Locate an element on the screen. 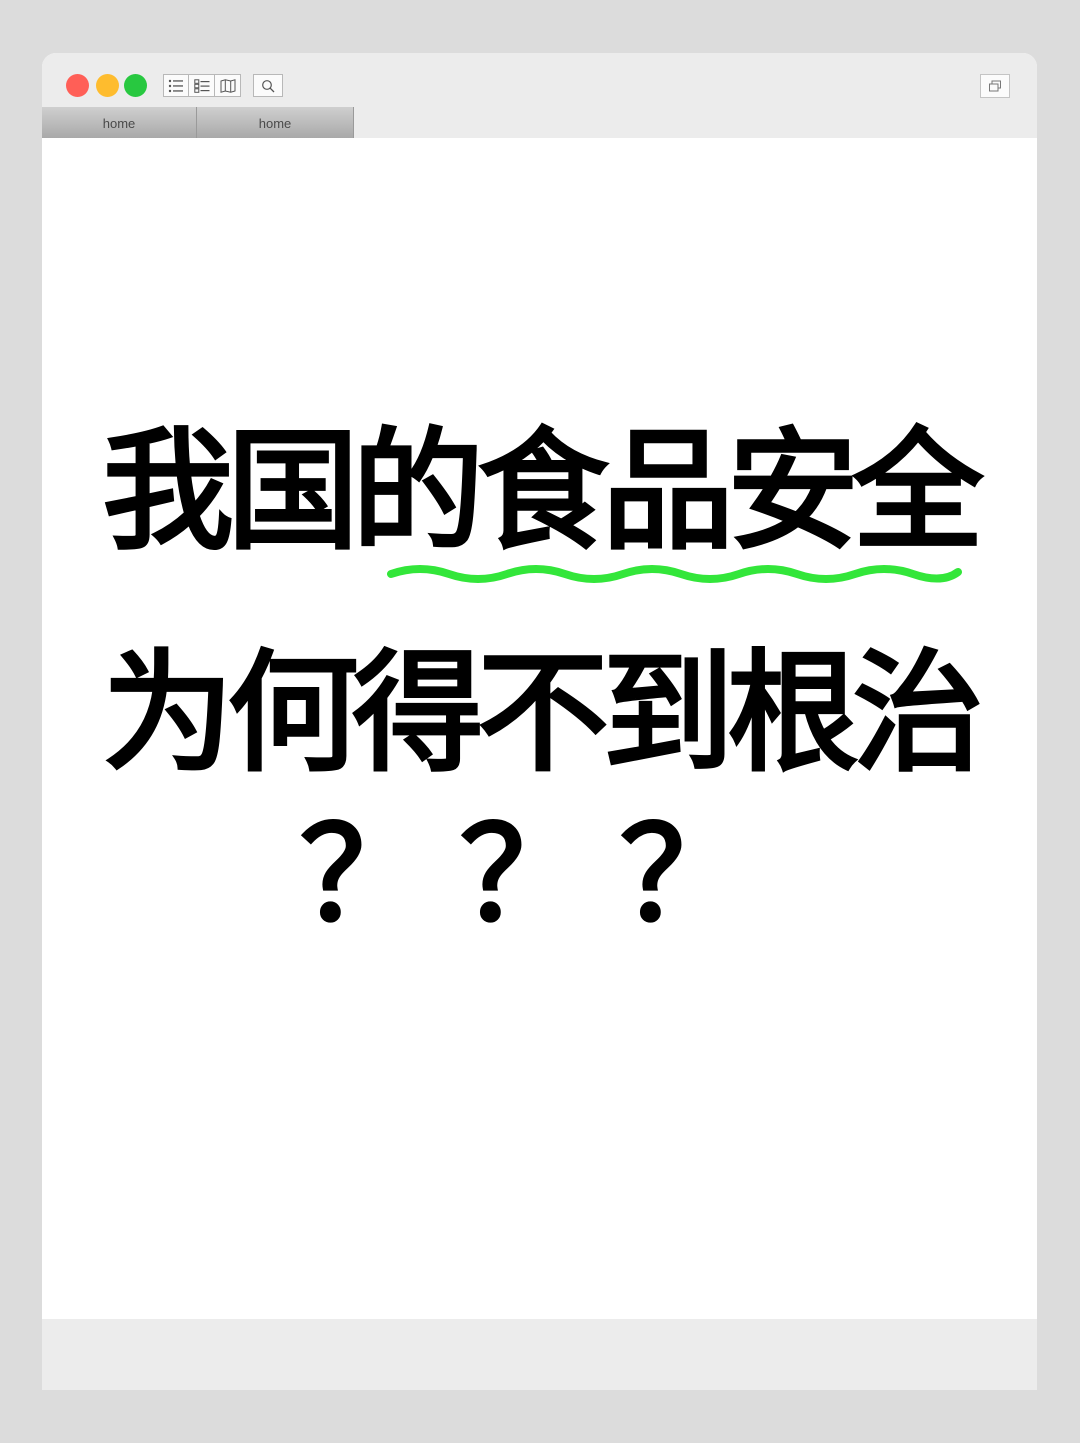 The image size is (1080, 1443). restore-window-button is located at coordinates (995, 86).